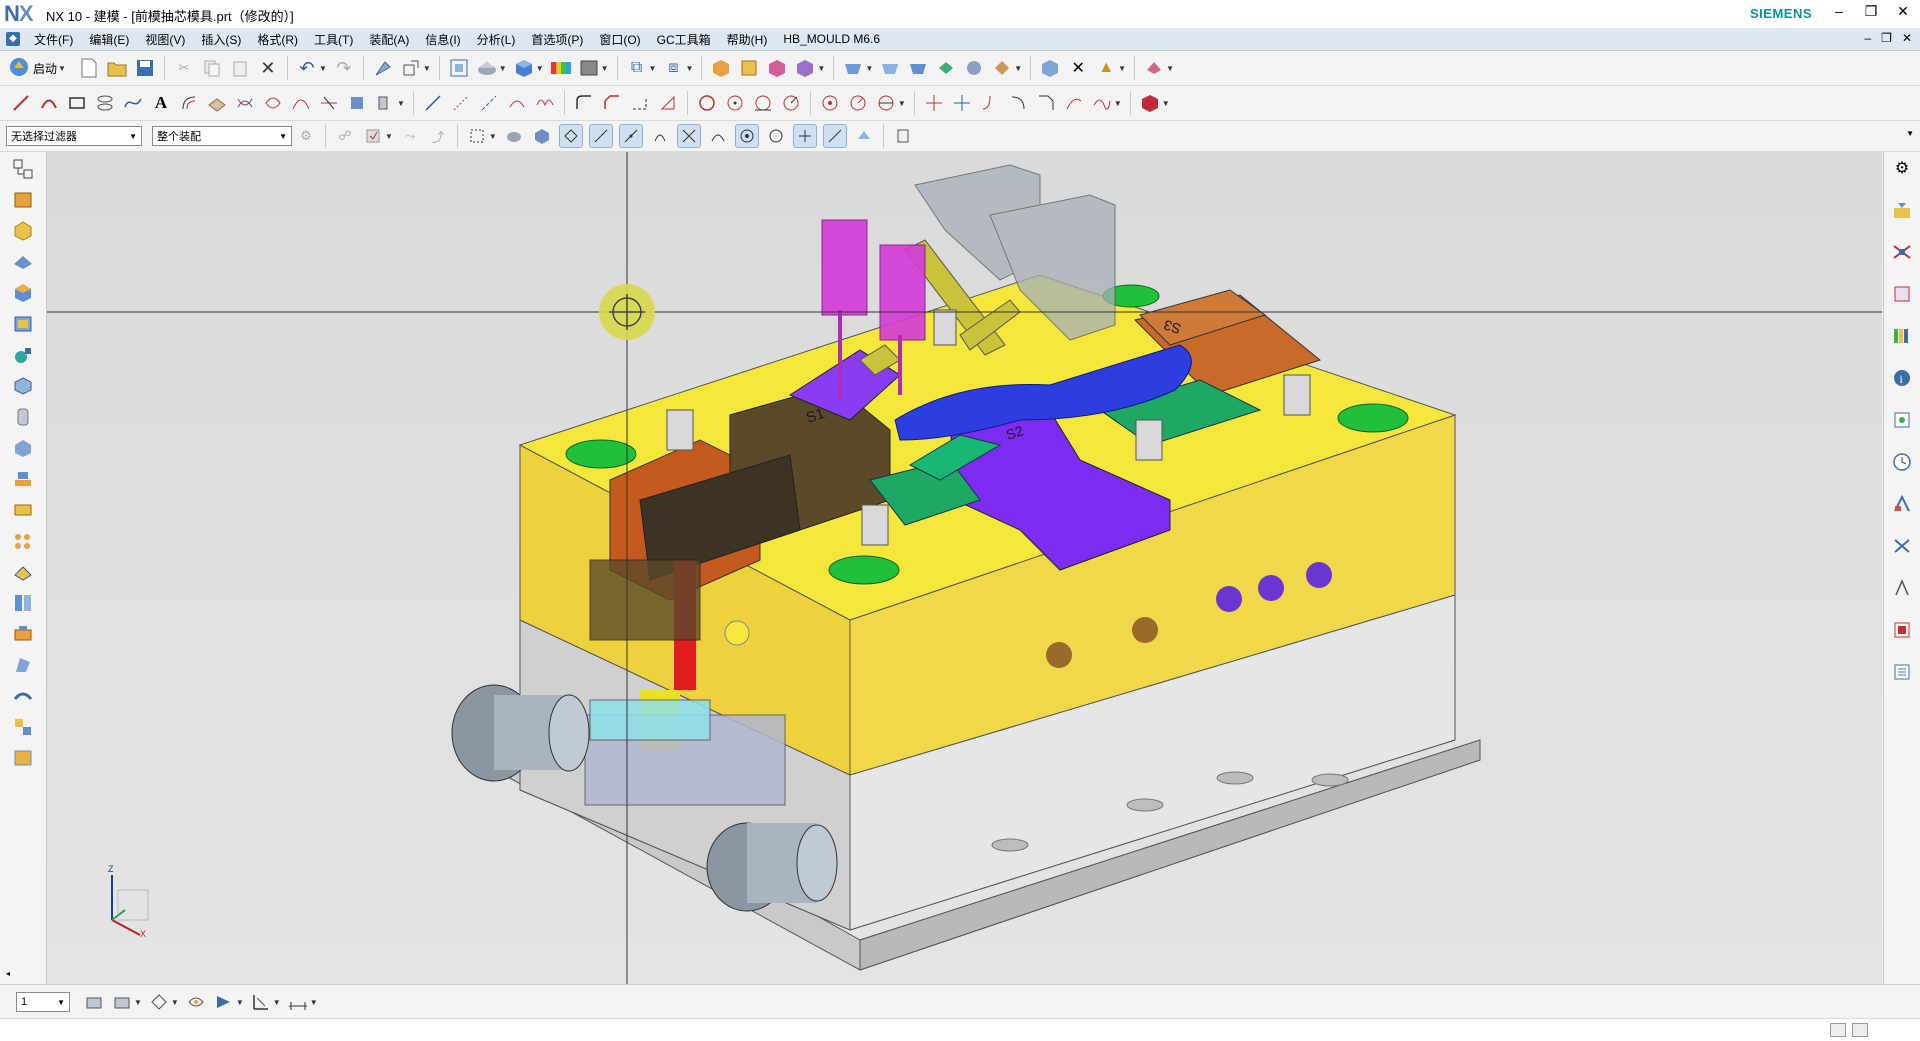  What do you see at coordinates (1078, 68) in the screenshot?
I see `mold-tool-8-icon: ✕` at bounding box center [1078, 68].